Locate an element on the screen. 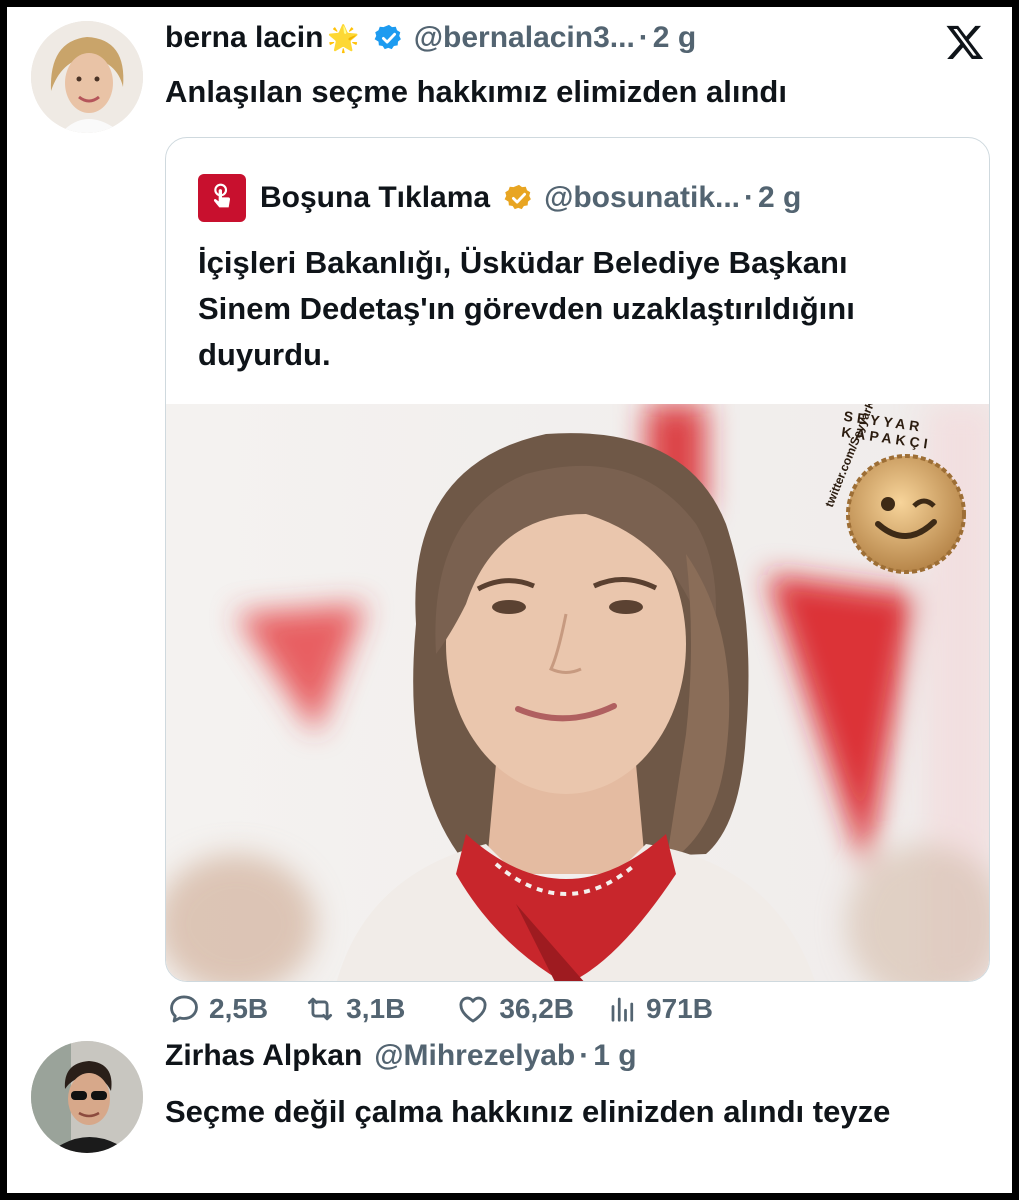 The width and height of the screenshot is (1019, 1200). reply-author-name: Zirhas Alpkan is located at coordinates (263, 1056).